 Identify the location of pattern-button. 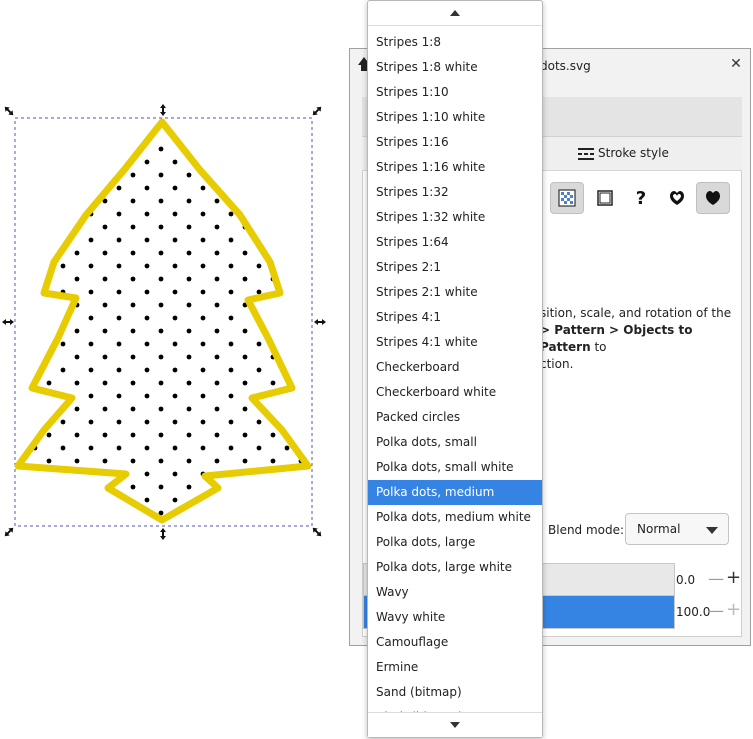
(567, 198).